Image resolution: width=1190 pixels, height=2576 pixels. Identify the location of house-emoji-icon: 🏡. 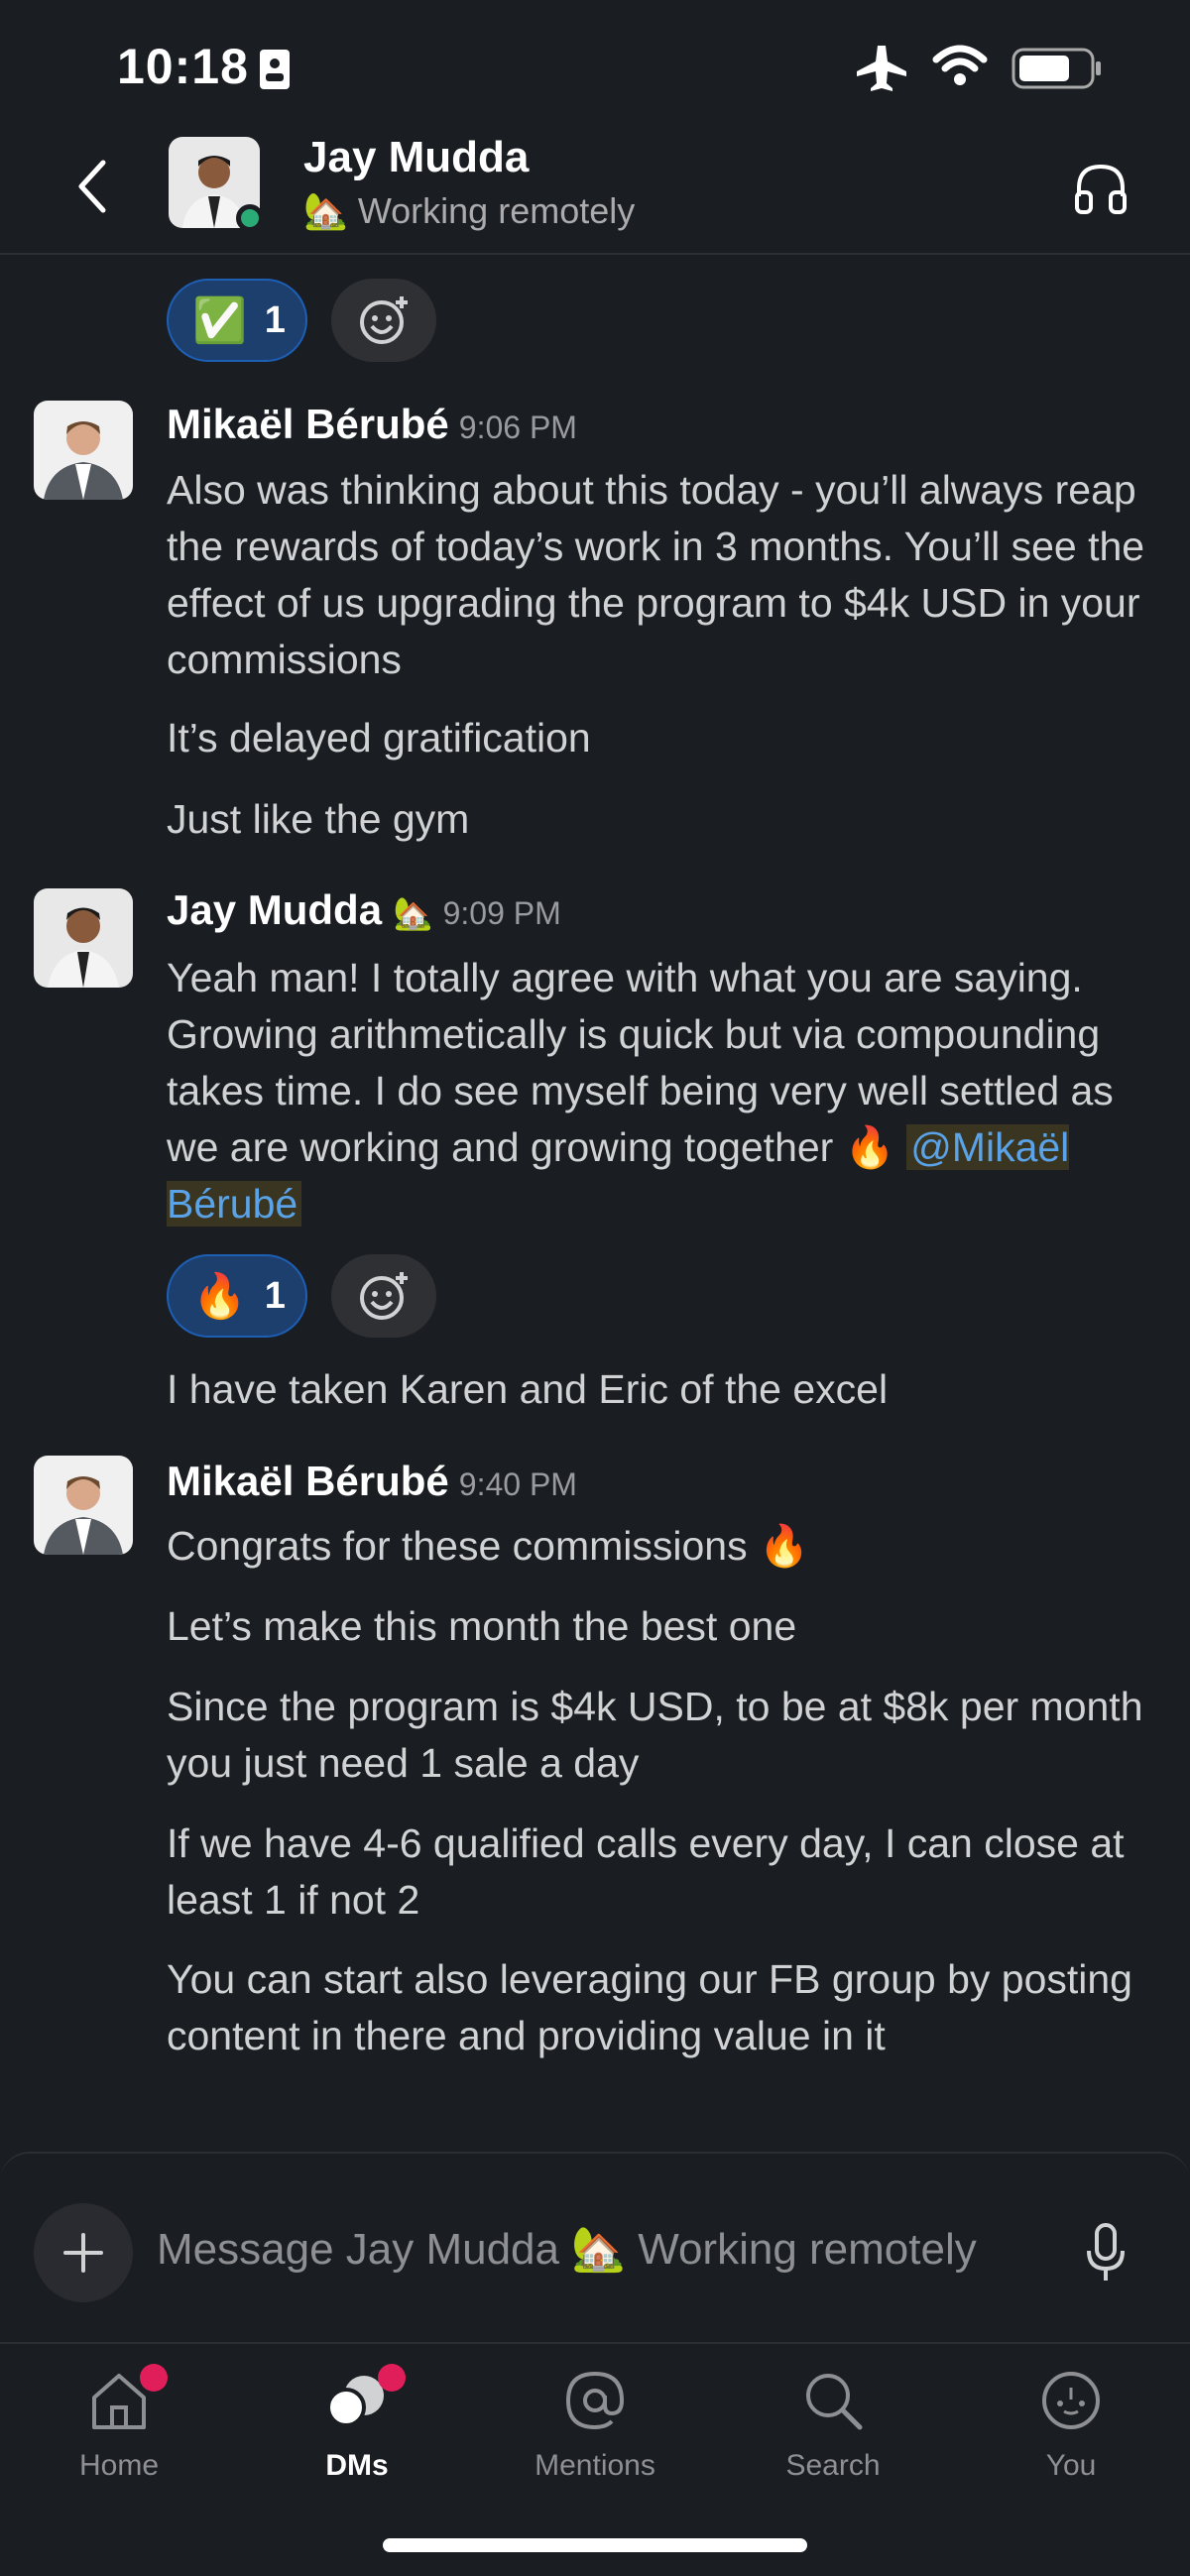
(413, 913).